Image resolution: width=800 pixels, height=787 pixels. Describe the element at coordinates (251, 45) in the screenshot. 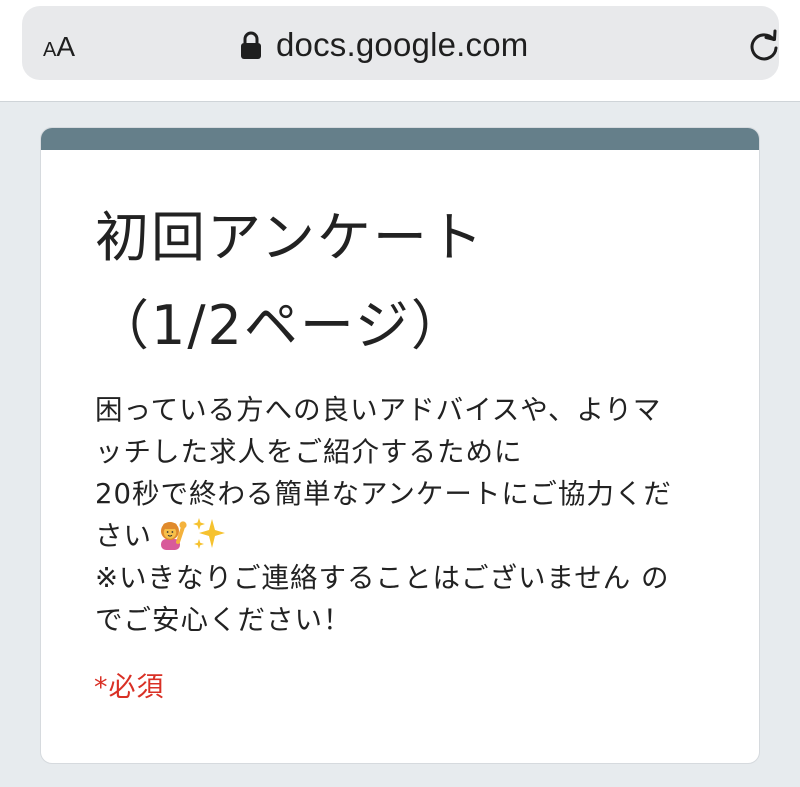

I see `lock-icon` at that location.